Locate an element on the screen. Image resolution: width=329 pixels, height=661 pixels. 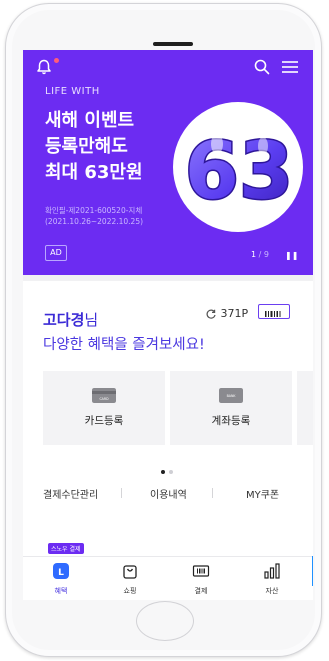
my-coupon-link: MY쿠폰 is located at coordinates (262, 493).